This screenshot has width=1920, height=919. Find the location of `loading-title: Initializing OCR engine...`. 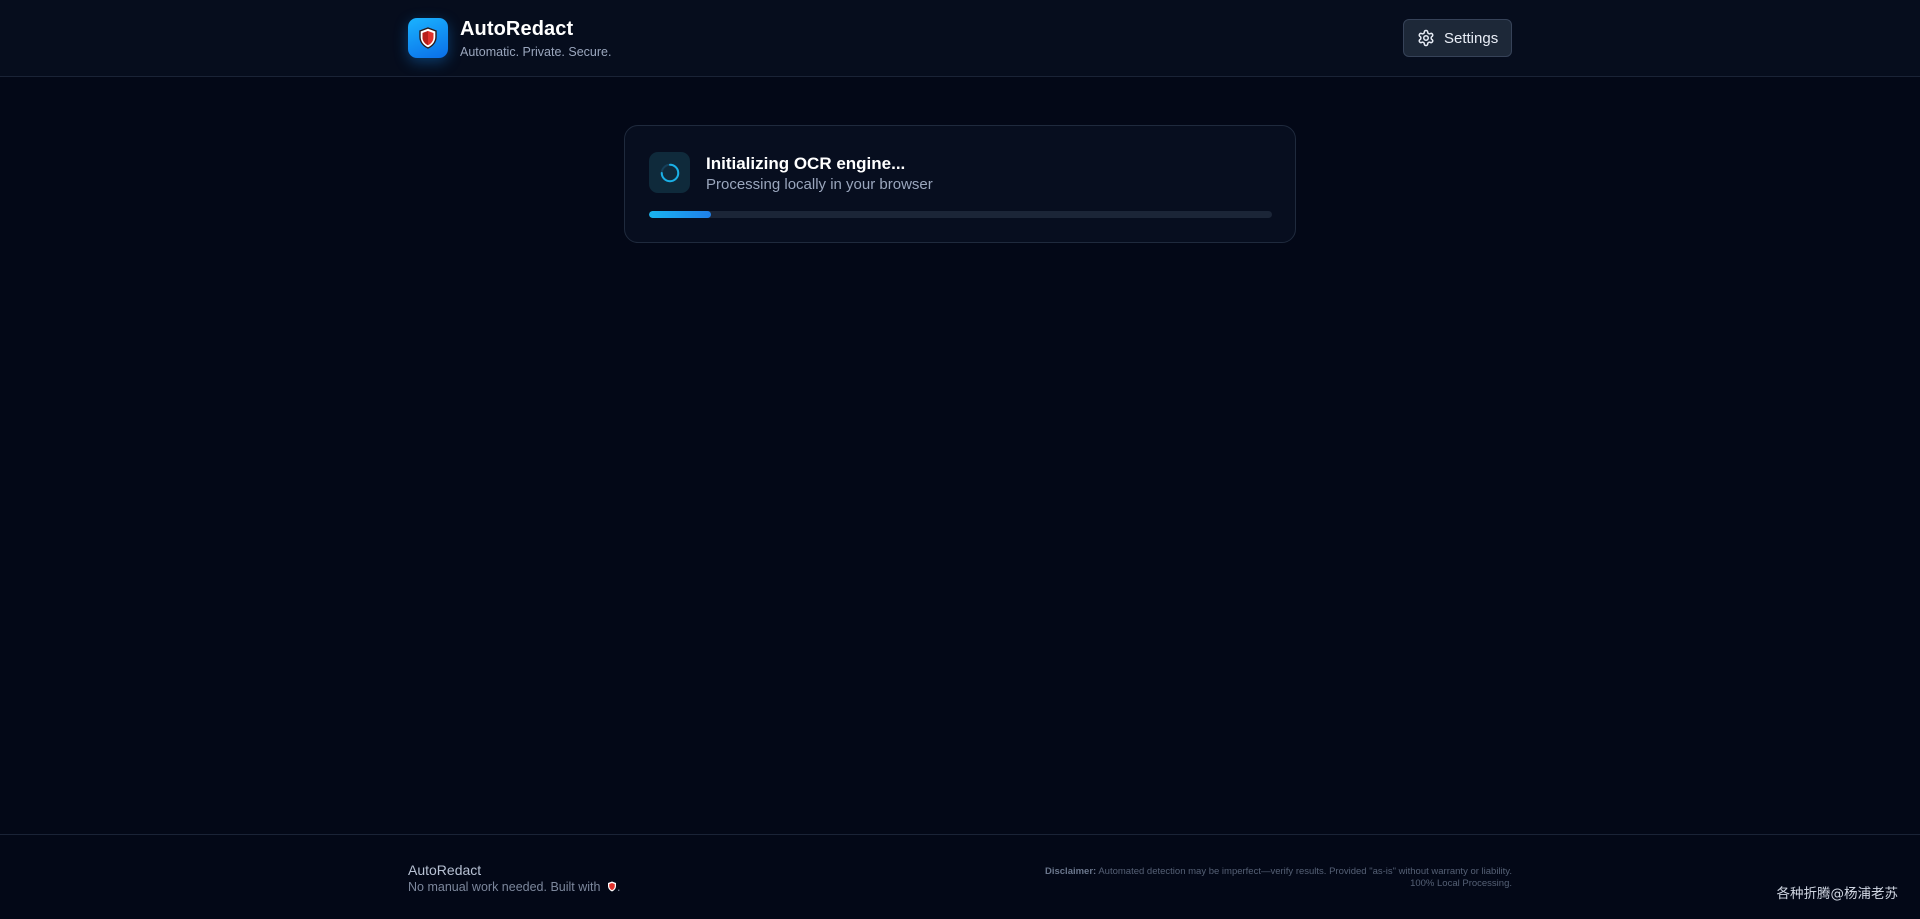

loading-title: Initializing OCR engine... is located at coordinates (806, 163).